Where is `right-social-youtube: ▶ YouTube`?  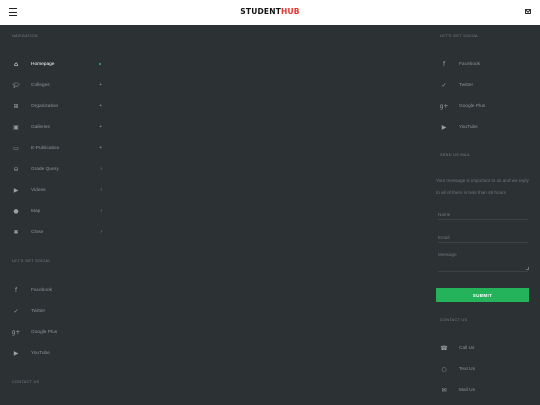
right-social-youtube: ▶ YouTube is located at coordinates (485, 127).